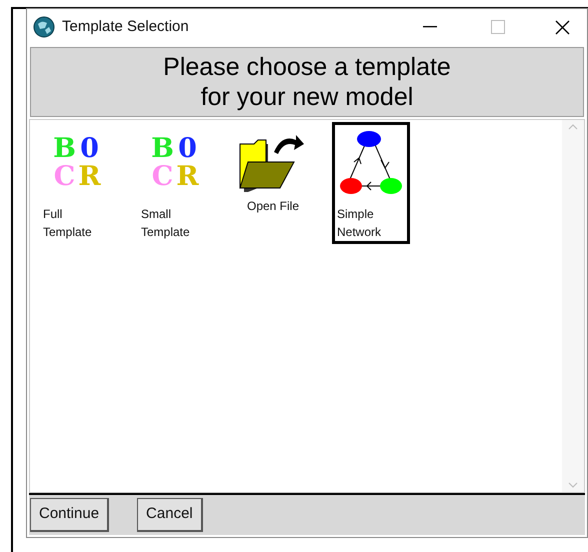  What do you see at coordinates (273, 183) in the screenshot?
I see `template-item: Open File` at bounding box center [273, 183].